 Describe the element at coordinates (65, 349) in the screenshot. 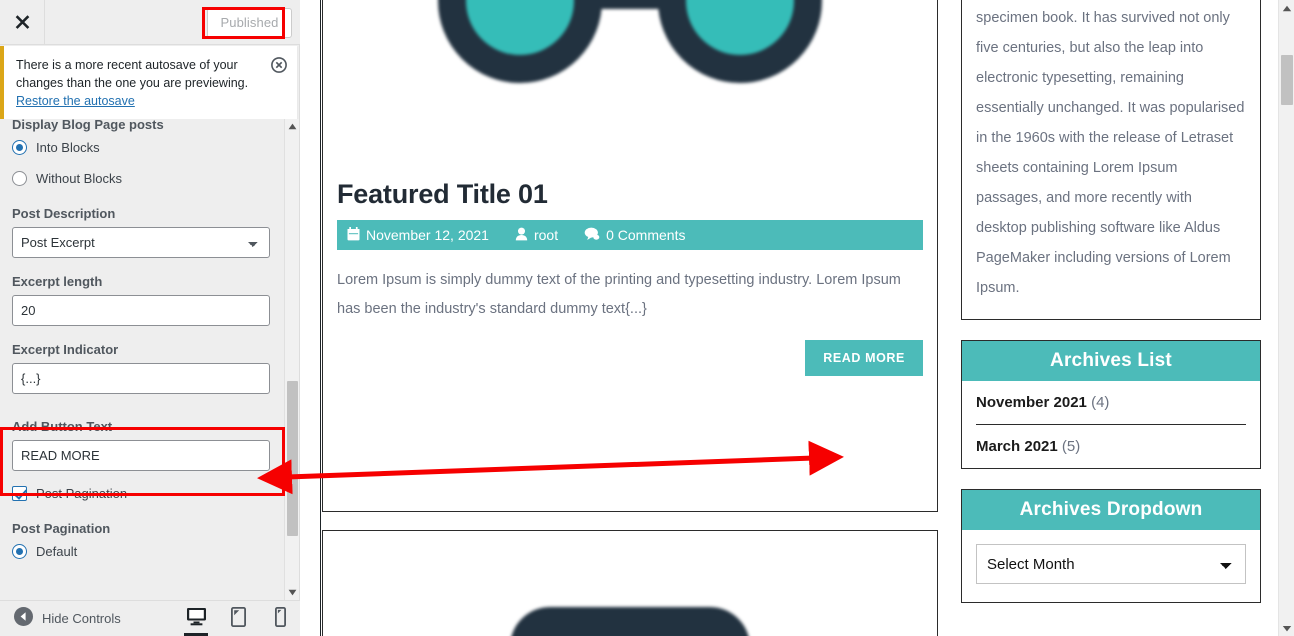

I see `excerpt-indicator-label: Excerpt Indicator` at that location.